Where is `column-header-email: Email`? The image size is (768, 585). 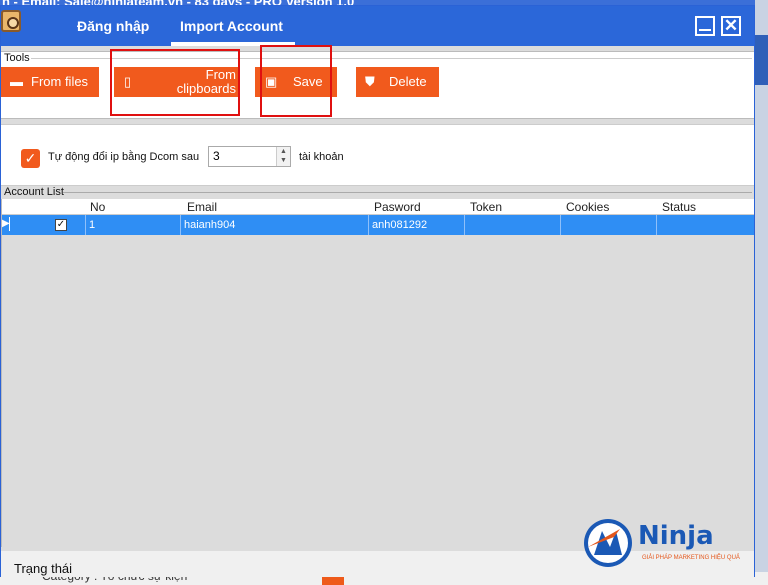
column-header-email: Email is located at coordinates (202, 207).